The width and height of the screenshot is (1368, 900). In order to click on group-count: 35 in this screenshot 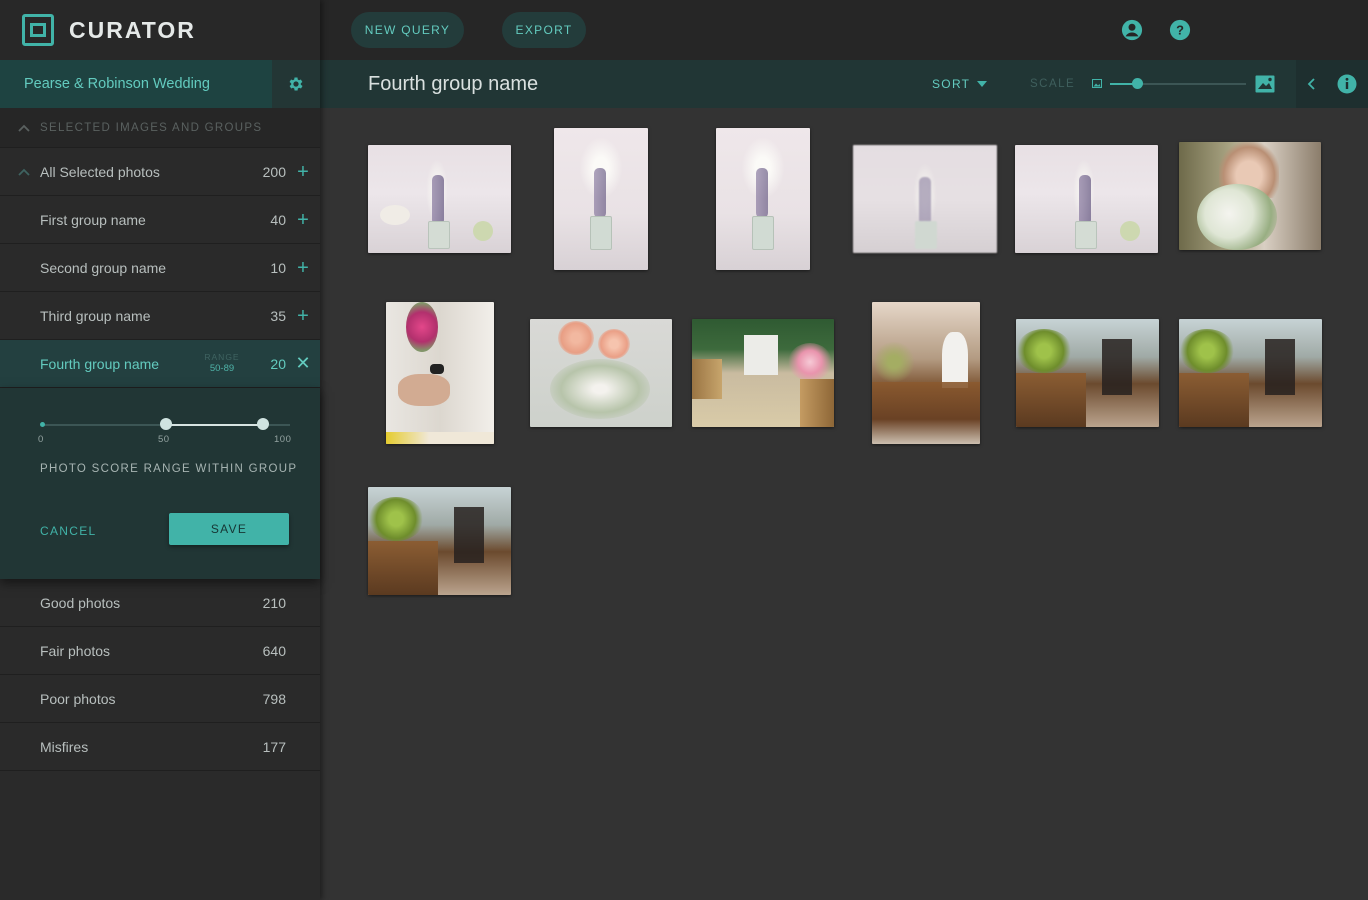, I will do `click(278, 315)`.